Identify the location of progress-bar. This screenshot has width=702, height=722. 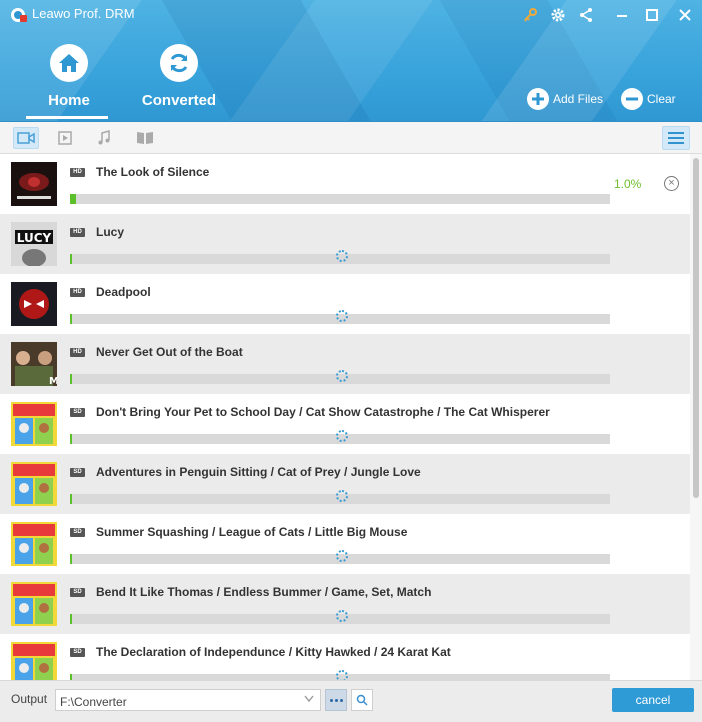
(340, 199).